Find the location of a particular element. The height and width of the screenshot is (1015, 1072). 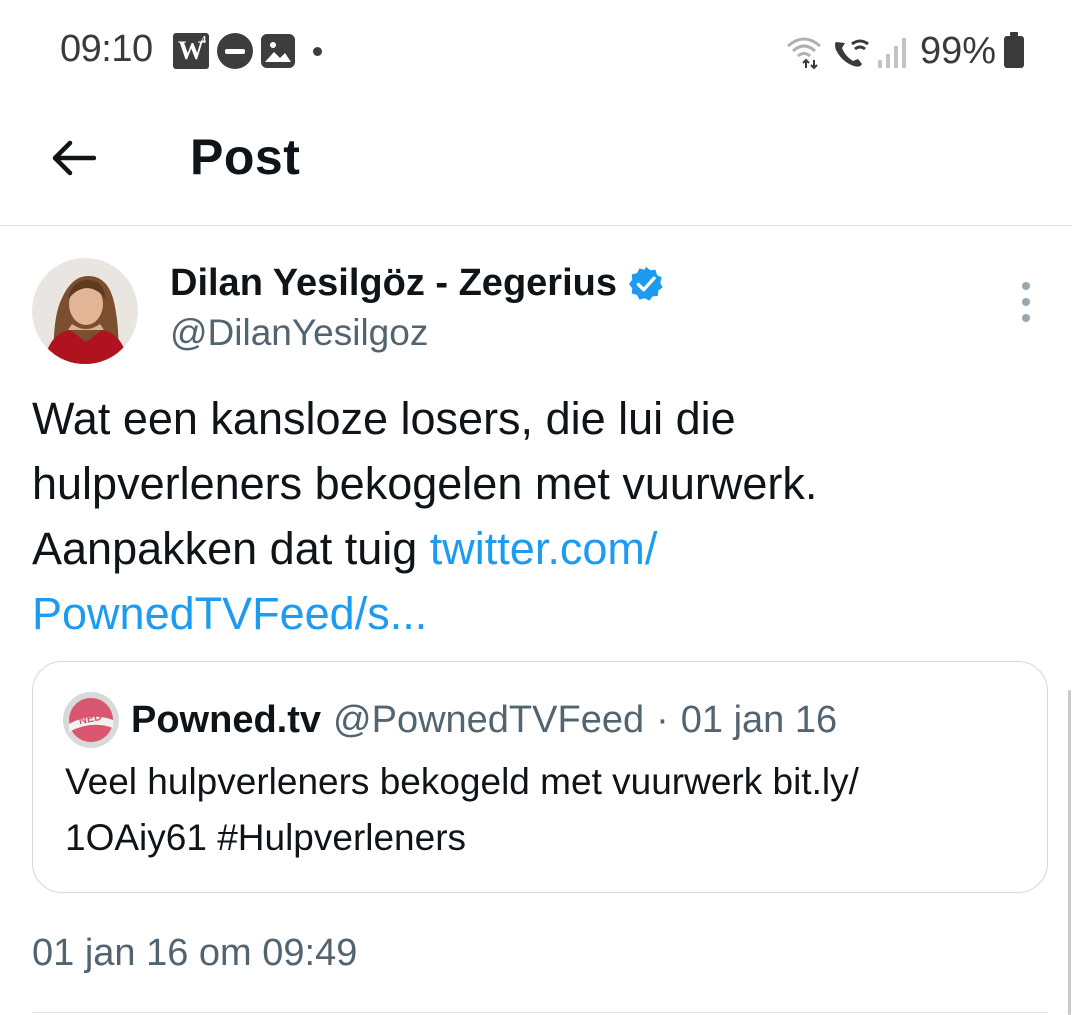

top-app-bar: Post is located at coordinates (536, 163).